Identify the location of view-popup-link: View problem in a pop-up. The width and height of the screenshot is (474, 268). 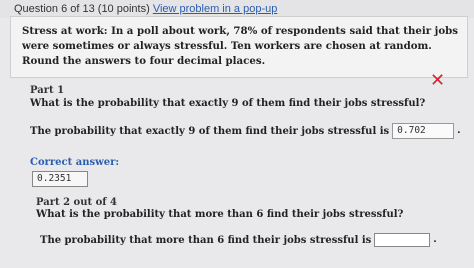
(215, 9).